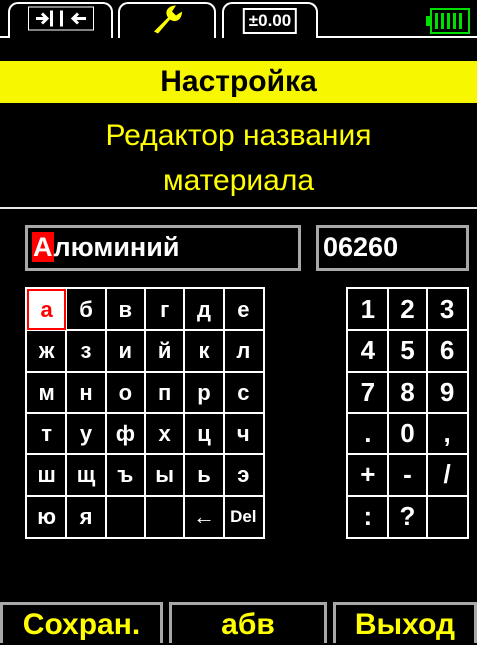 This screenshot has height=645, width=477. I want to click on divider, so click(238, 208).